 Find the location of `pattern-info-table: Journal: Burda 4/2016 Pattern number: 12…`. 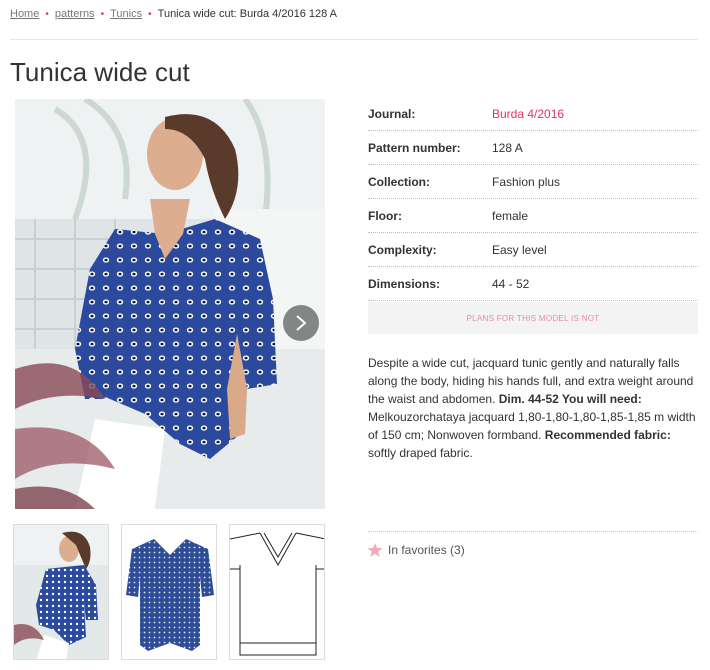

pattern-info-table: Journal: Burda 4/2016 Pattern number: 12… is located at coordinates (533, 199).